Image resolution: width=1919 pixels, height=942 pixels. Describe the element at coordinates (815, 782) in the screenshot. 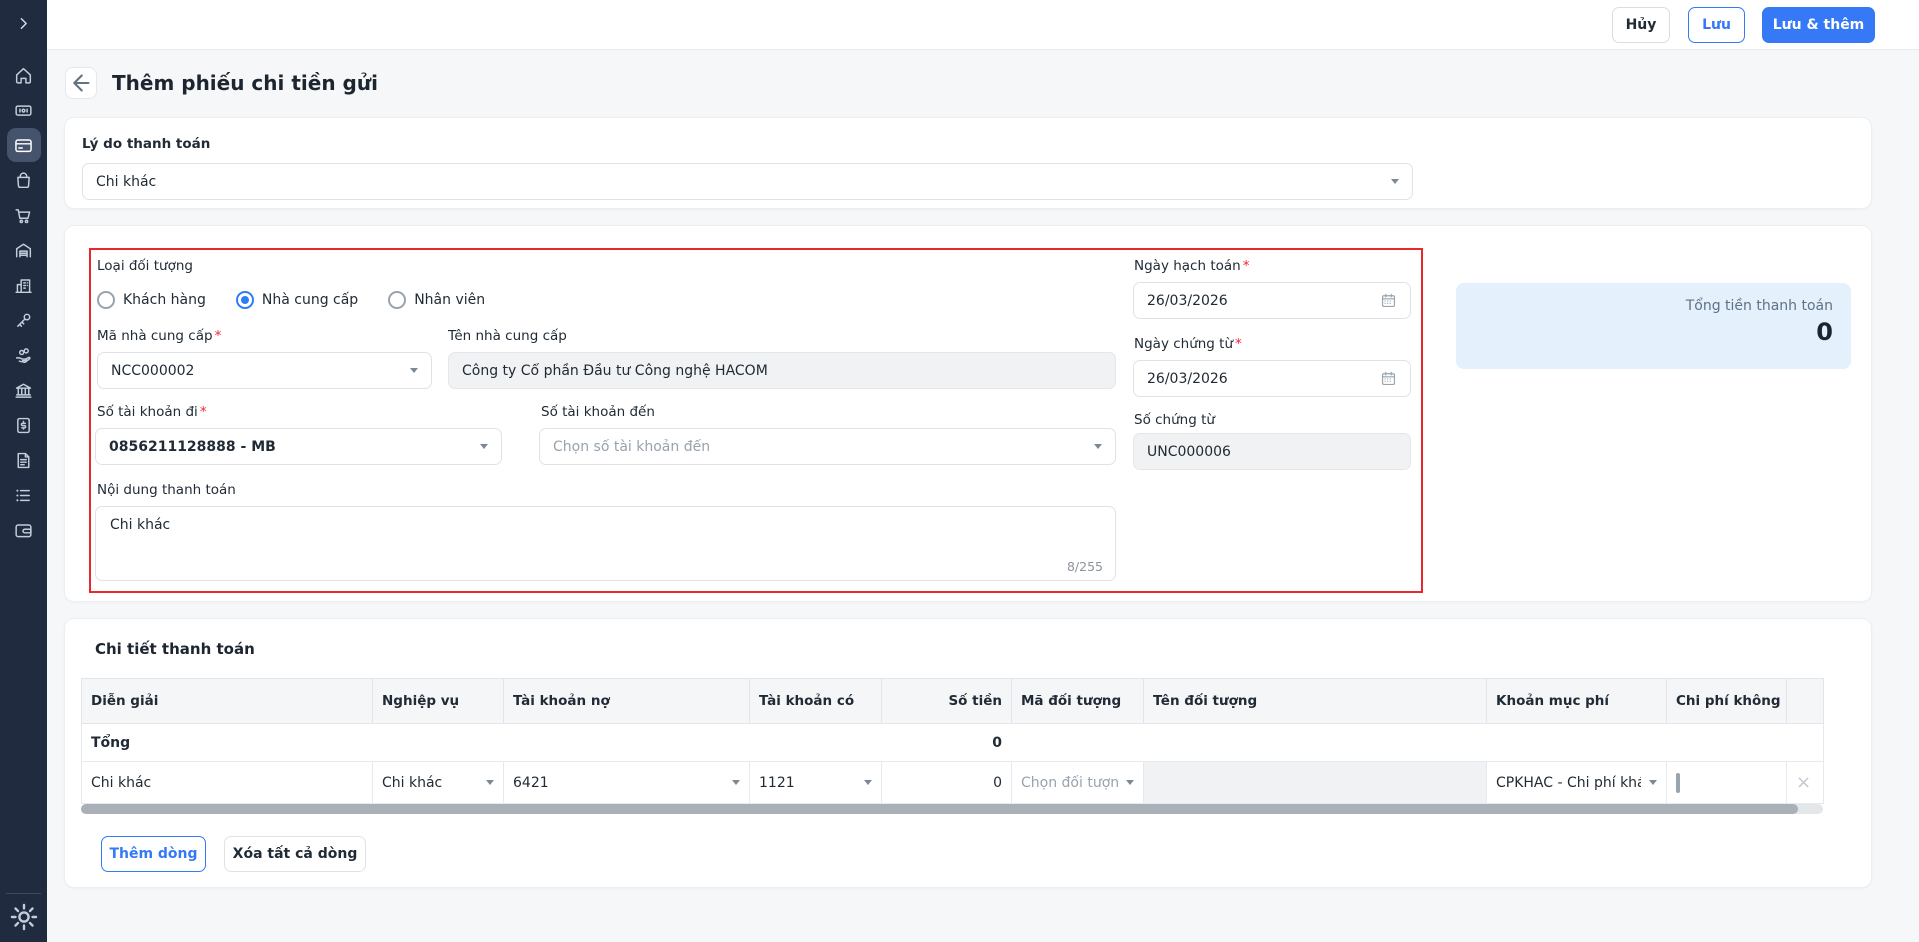

I see `cell-credit-select: 1121` at that location.